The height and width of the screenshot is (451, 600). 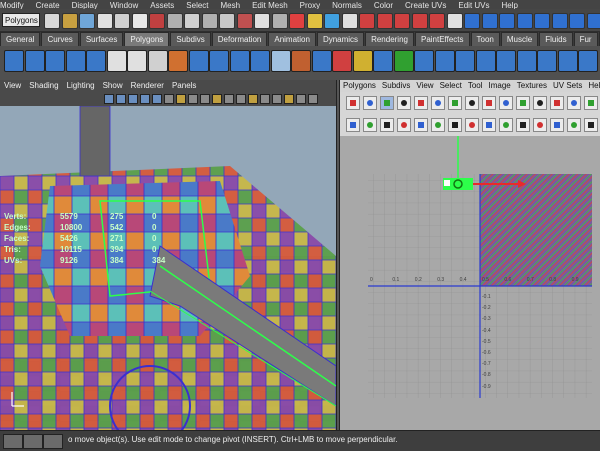 I want to click on shelf-tab: PaintEffects, so click(x=442, y=39).